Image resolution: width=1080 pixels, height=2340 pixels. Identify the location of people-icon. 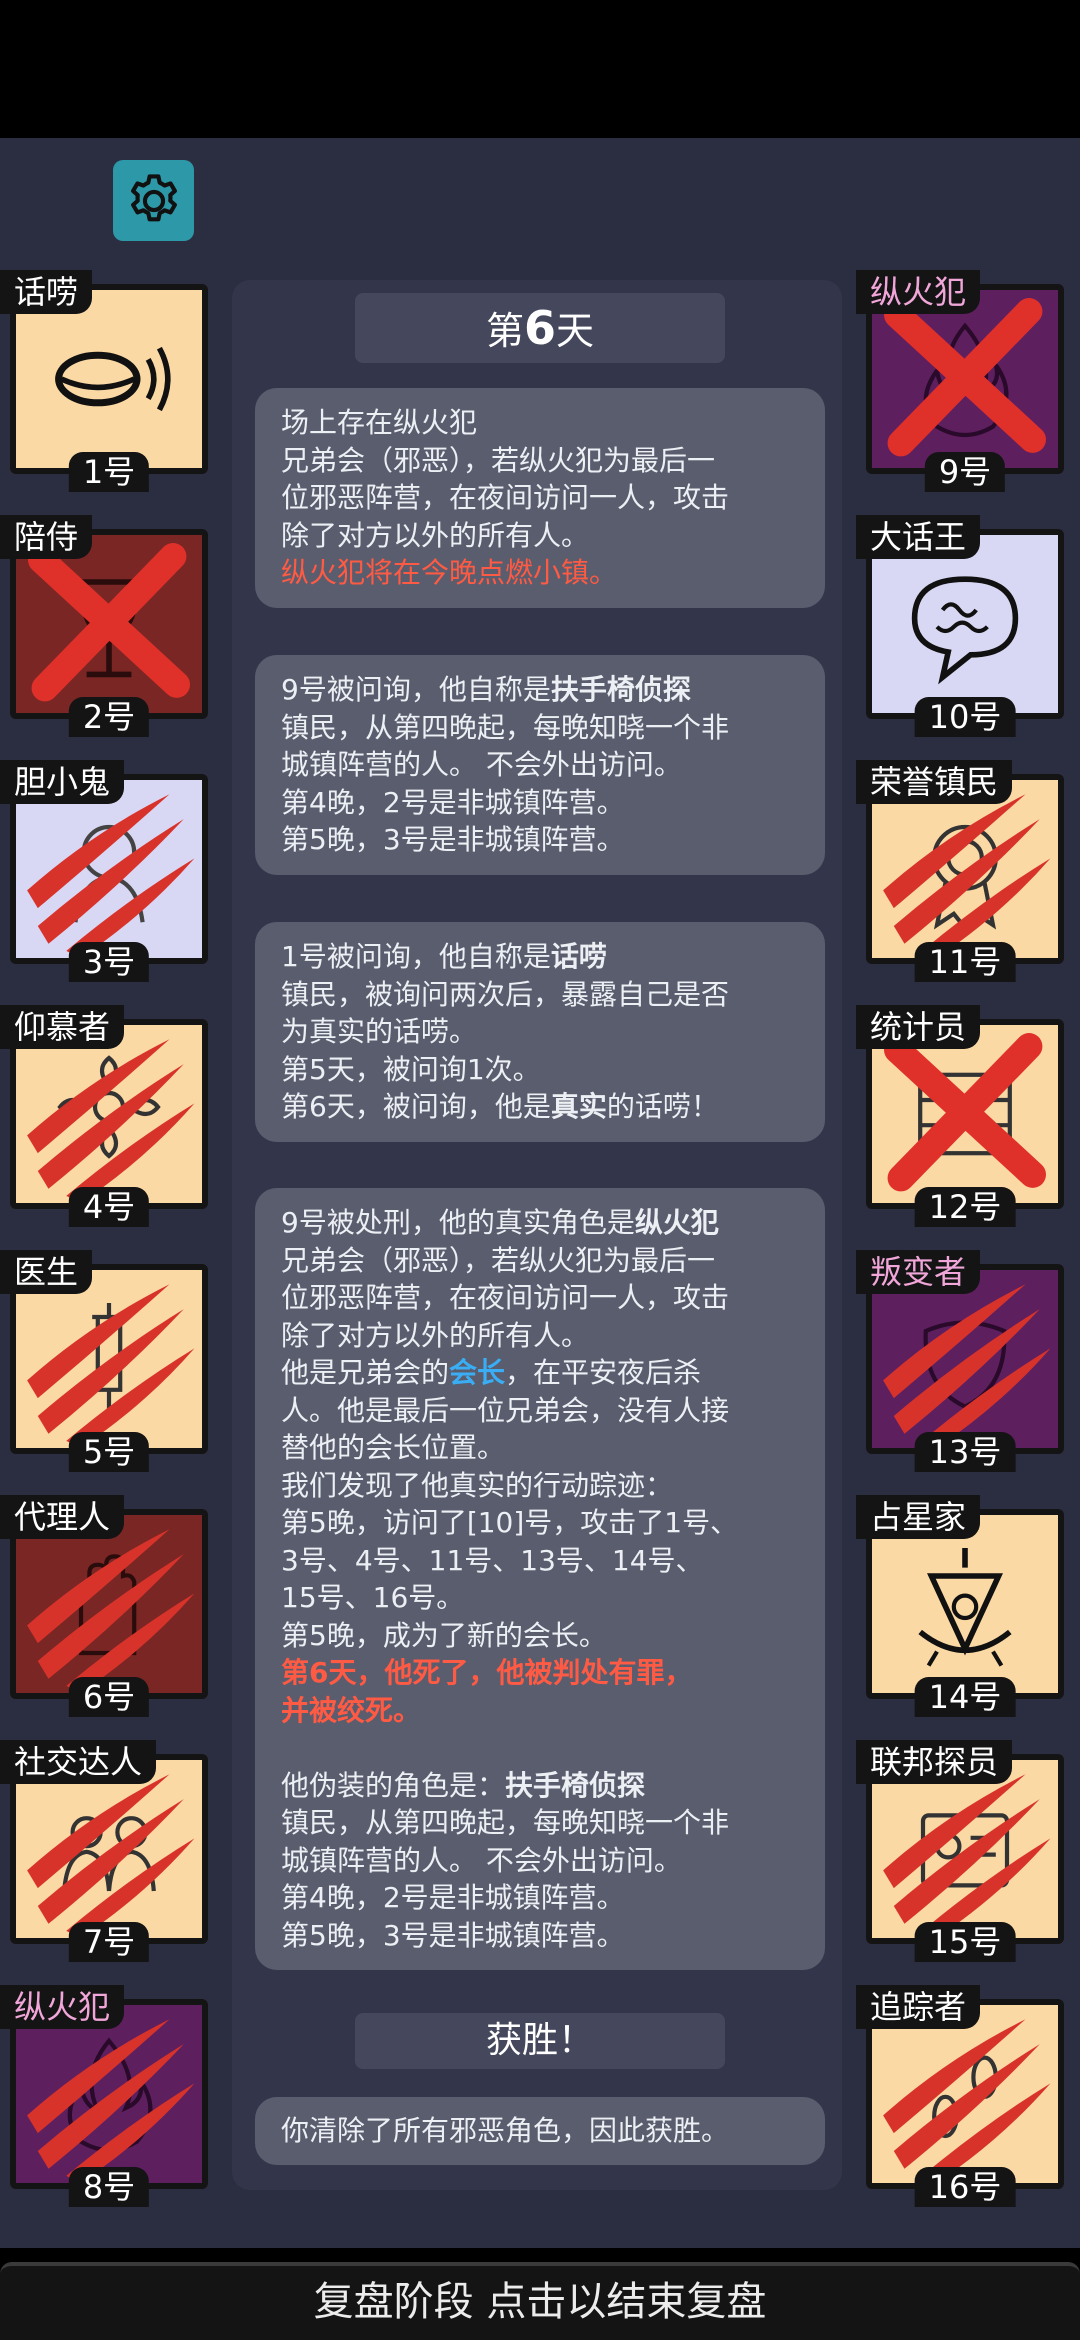
(109, 1854).